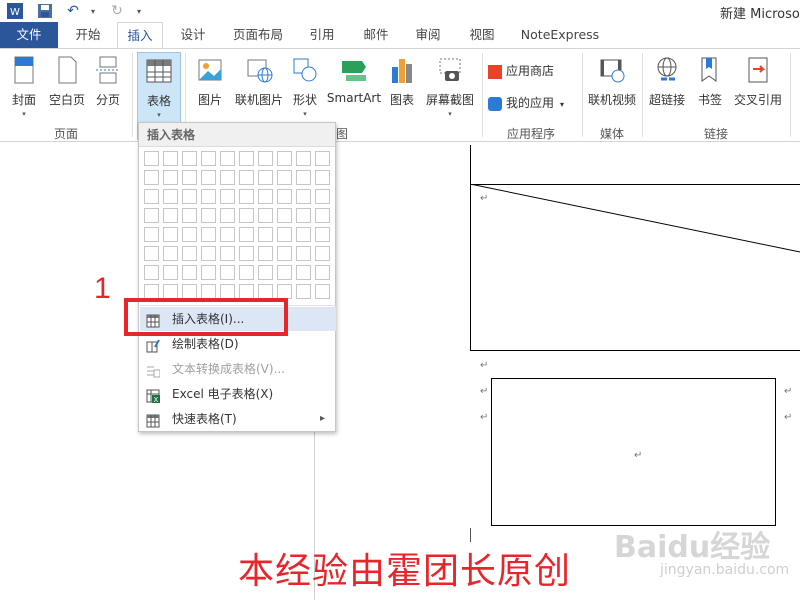  Describe the element at coordinates (612, 90) in the screenshot. I see `online-video-button: 联机视频` at that location.